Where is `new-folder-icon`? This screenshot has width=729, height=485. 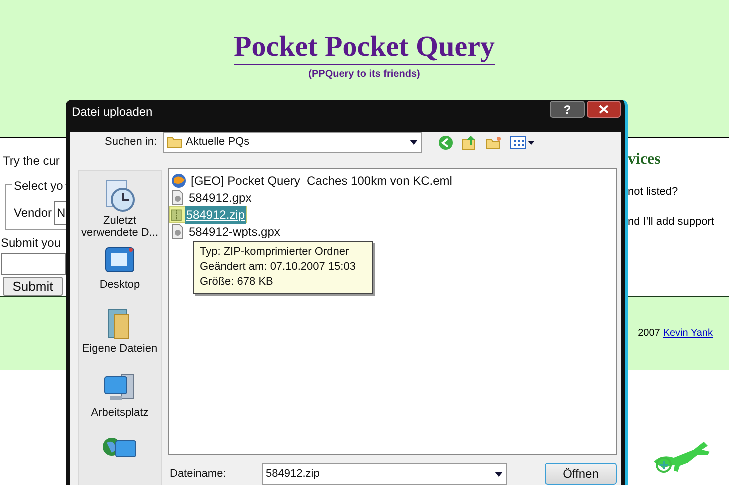
new-folder-icon is located at coordinates (494, 143).